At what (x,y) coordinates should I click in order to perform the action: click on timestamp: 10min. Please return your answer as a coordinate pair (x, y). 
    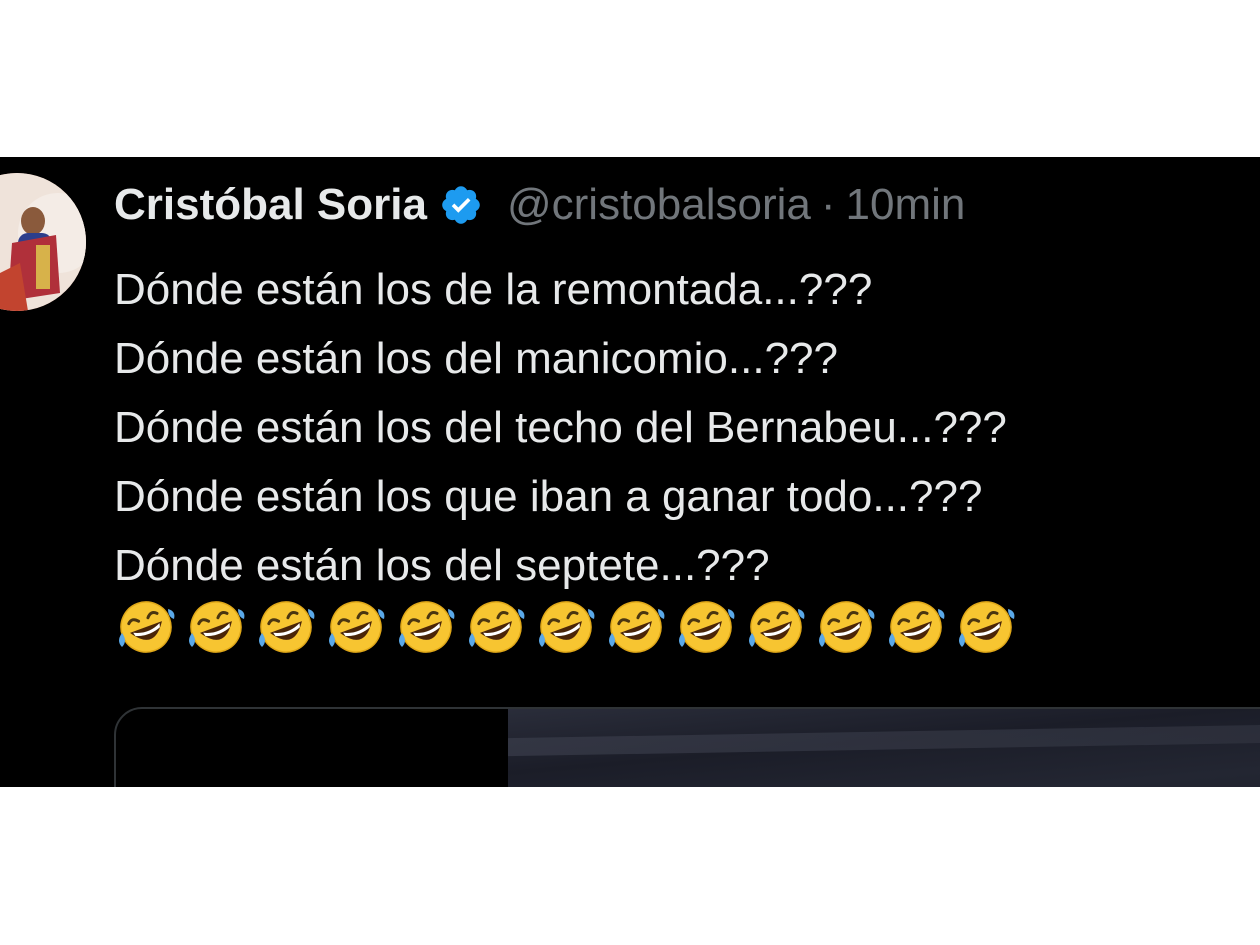
    Looking at the image, I should click on (906, 205).